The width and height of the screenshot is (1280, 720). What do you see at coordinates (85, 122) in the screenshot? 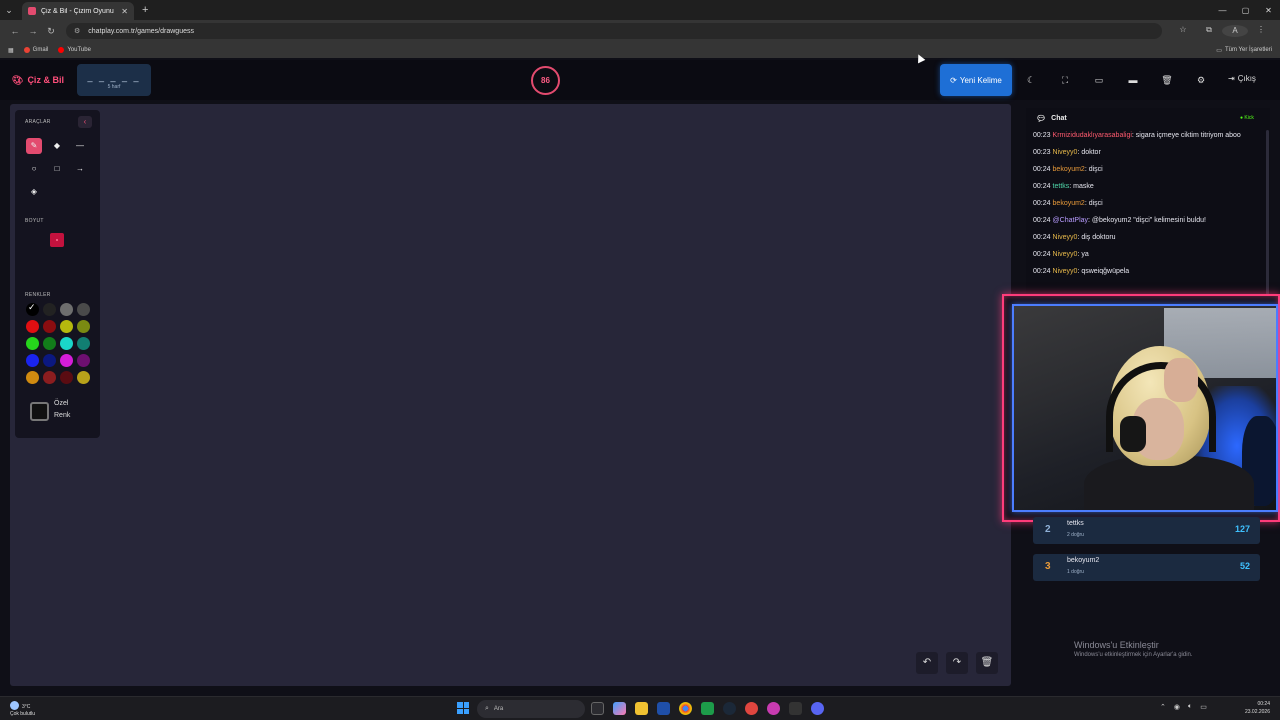
I see `collapse-tools-button: ‹` at bounding box center [85, 122].